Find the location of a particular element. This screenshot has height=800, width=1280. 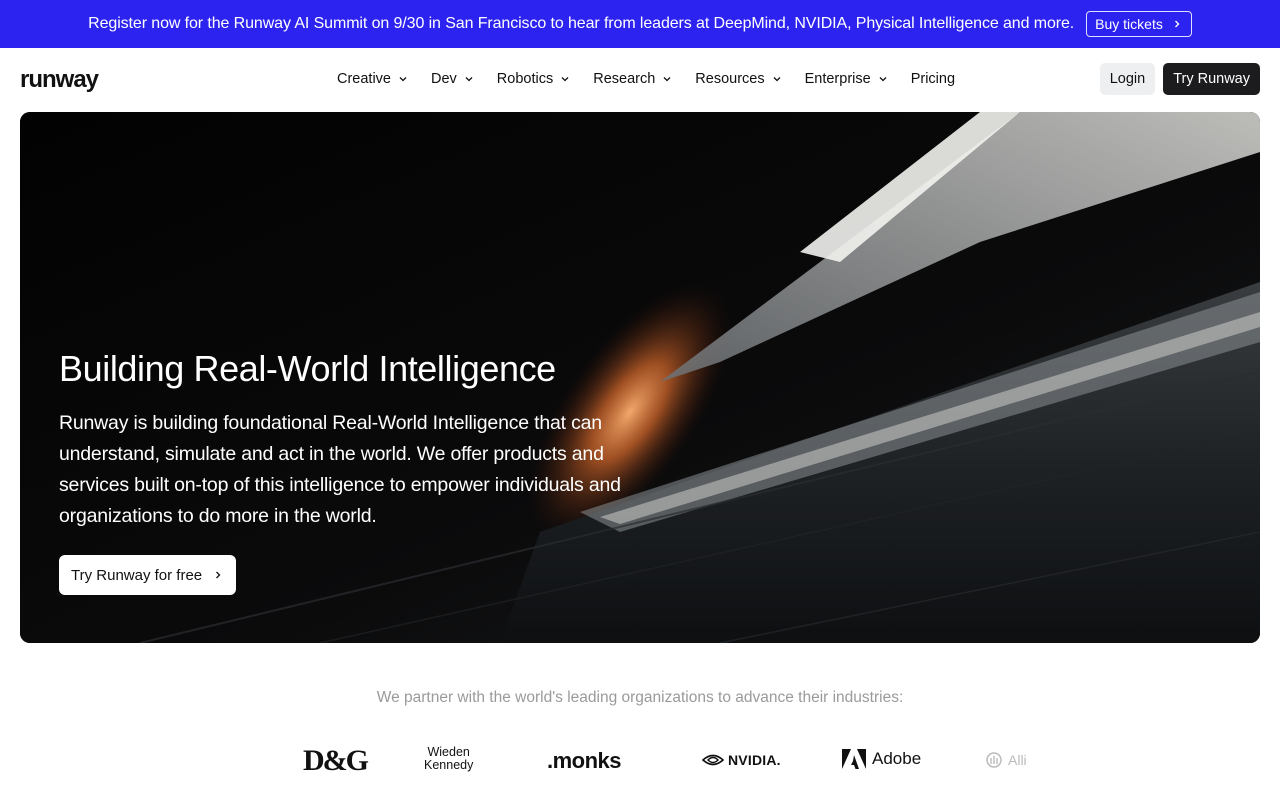

hero-title: Building Real-World Intelligence is located at coordinates (307, 368).